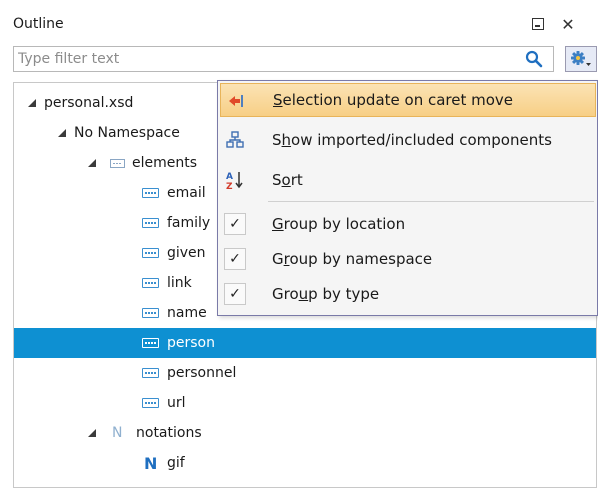  Describe the element at coordinates (305, 373) in the screenshot. I see `tree-node-element: personnel` at that location.